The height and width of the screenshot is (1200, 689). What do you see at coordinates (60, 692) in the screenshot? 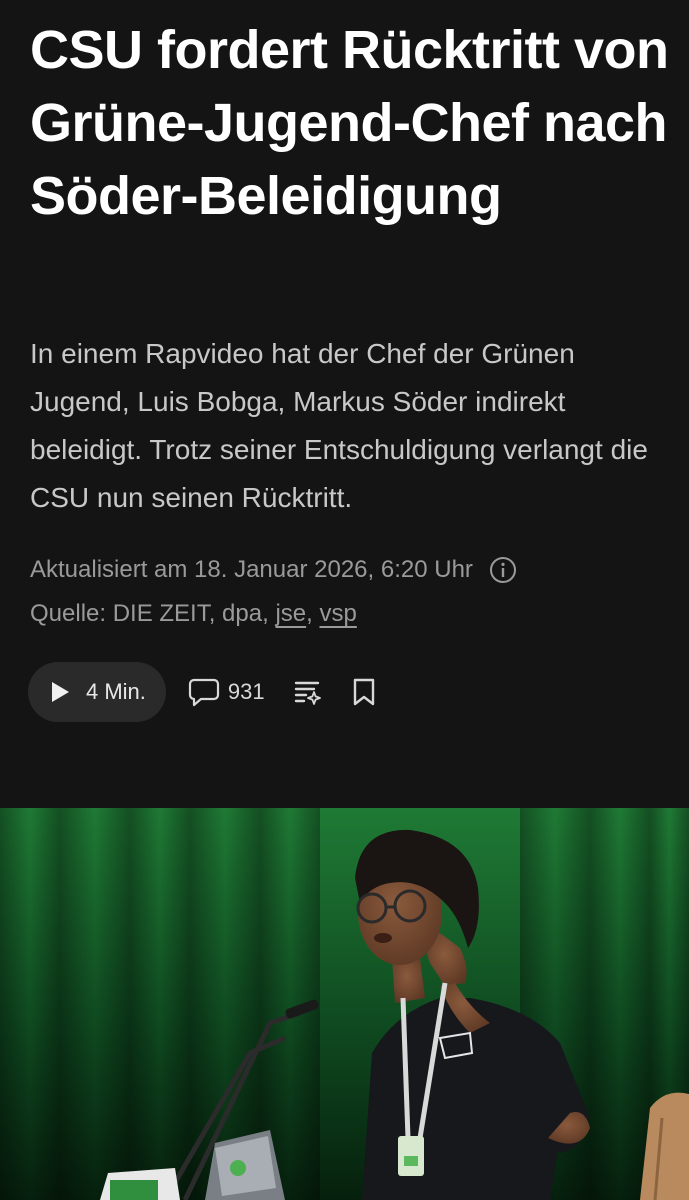
I see `play-icon` at bounding box center [60, 692].